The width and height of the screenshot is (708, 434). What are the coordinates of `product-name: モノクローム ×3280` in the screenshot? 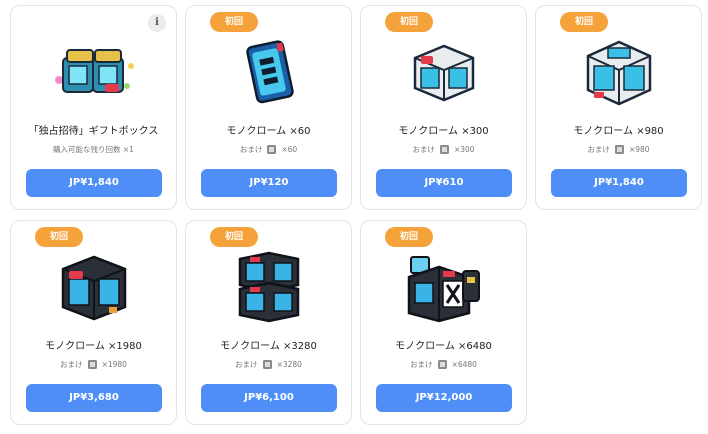 It's located at (268, 346).